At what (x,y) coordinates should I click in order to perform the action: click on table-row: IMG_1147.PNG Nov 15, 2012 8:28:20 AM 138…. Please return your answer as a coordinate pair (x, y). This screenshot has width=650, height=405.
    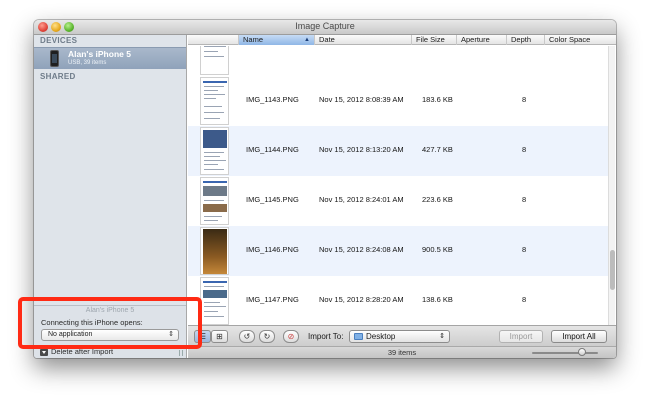
    Looking at the image, I should click on (398, 300).